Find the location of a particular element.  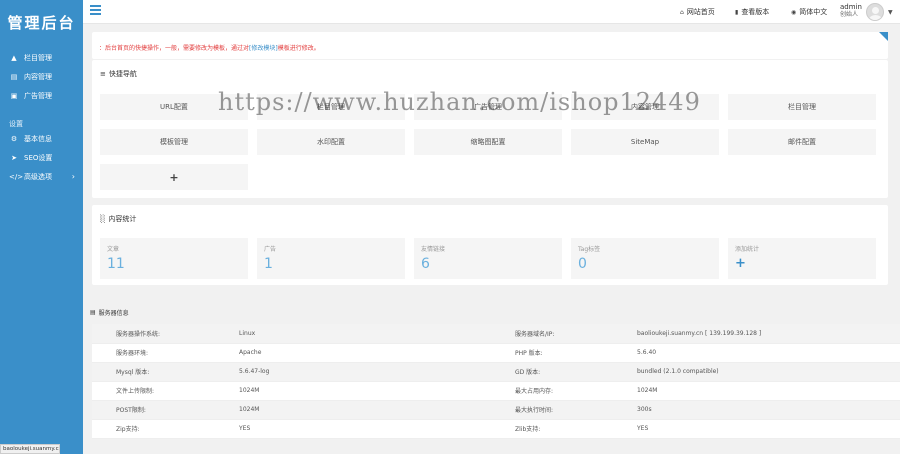

stat-value: 0 is located at coordinates (582, 264).